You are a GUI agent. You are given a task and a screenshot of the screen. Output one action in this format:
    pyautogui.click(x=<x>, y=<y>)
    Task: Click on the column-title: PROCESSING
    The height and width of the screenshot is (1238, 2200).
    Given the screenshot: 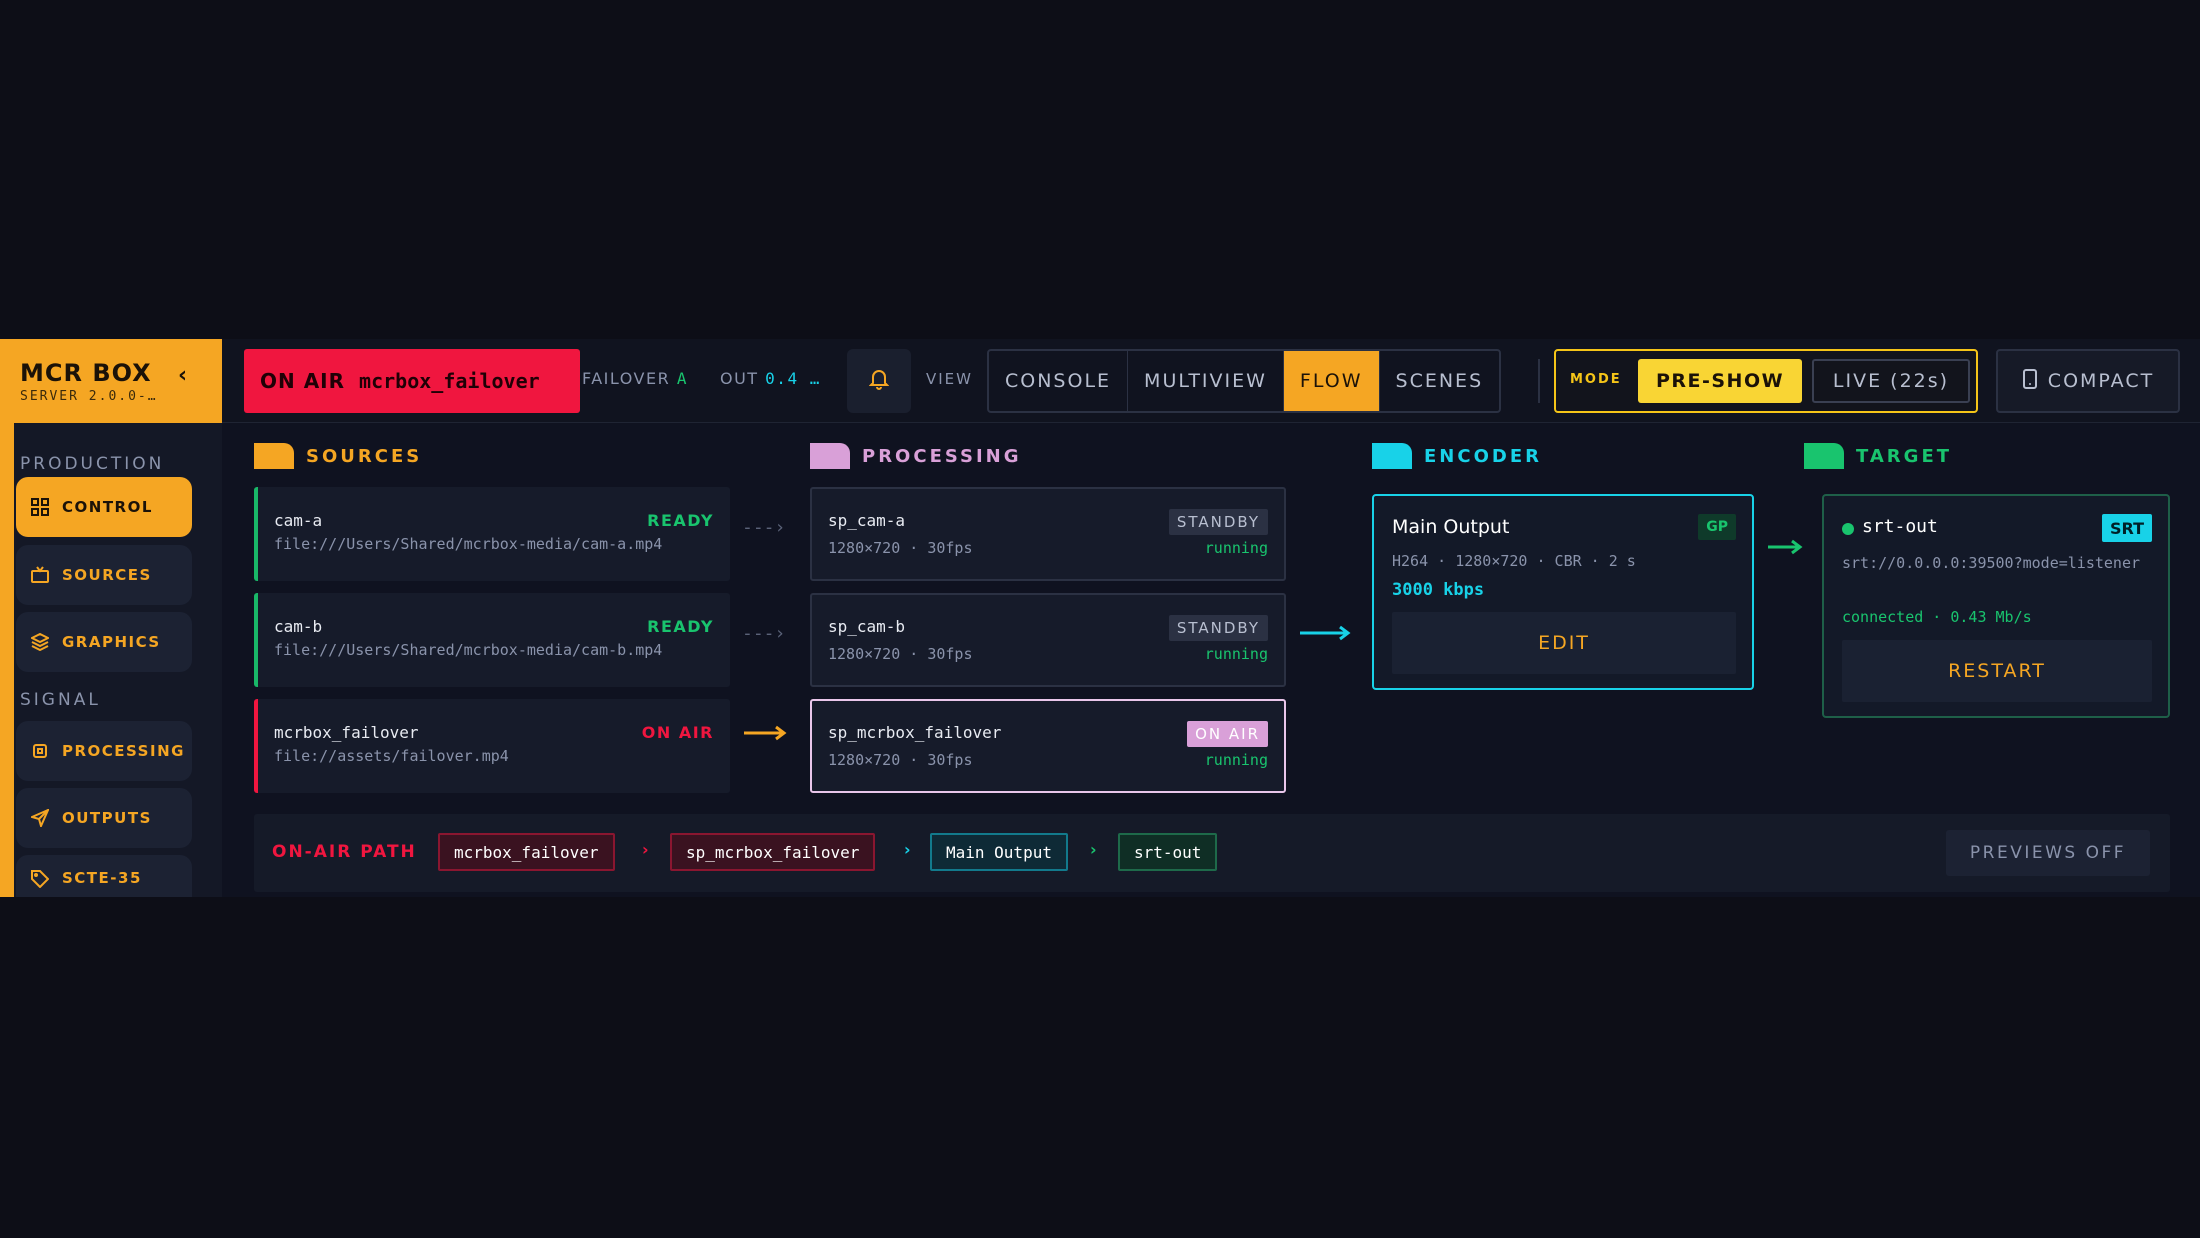 What is the action you would take?
    pyautogui.click(x=942, y=456)
    